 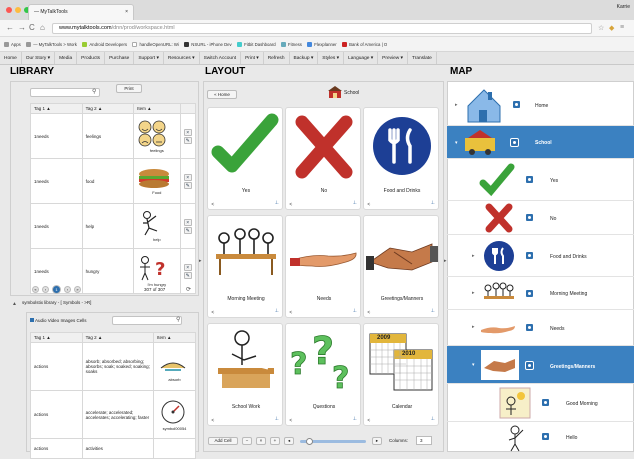 What do you see at coordinates (10, 27) in the screenshot?
I see `back-icon: ←` at bounding box center [10, 27].